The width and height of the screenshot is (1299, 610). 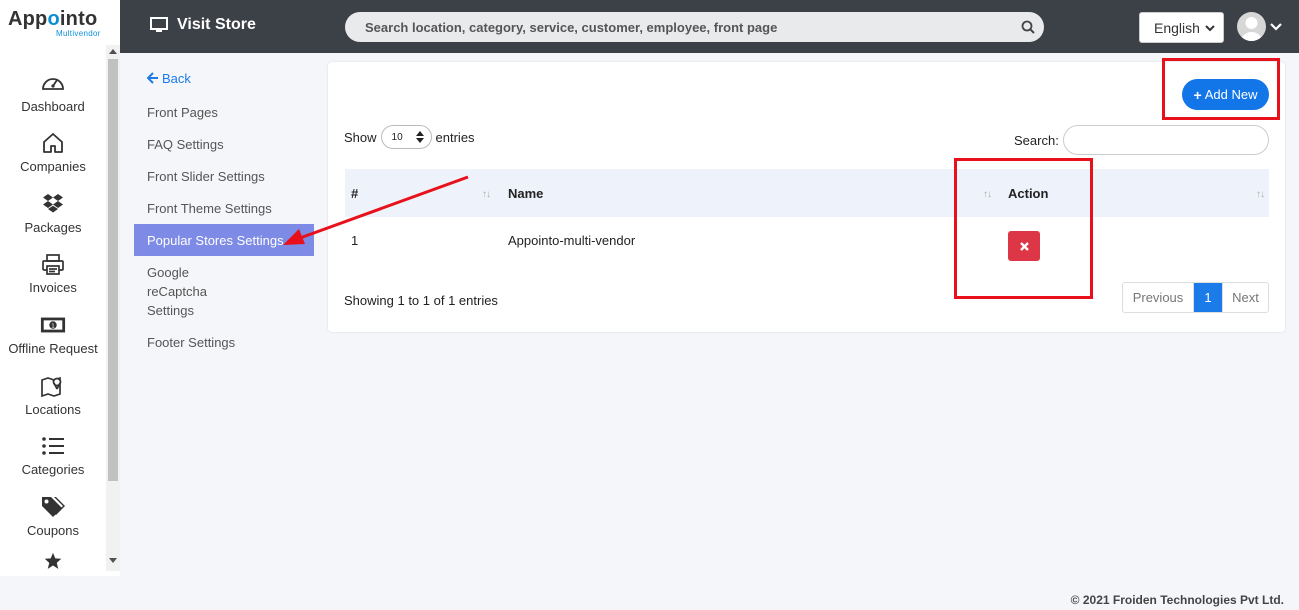 I want to click on sidebar-item-locations: Locations, so click(x=53, y=386).